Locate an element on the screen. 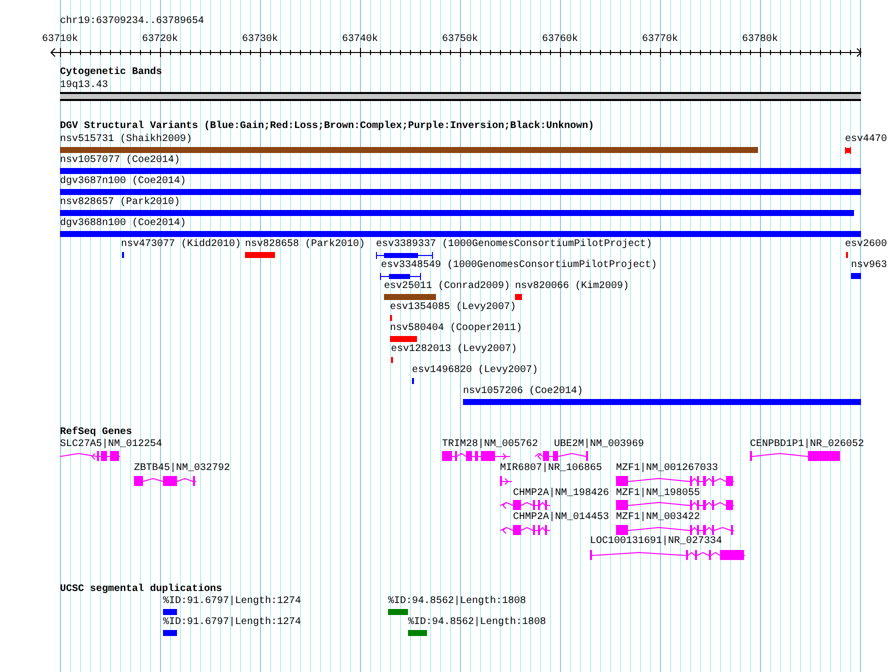  gene-label: SLC27A5|NM_012254 is located at coordinates (111, 445).